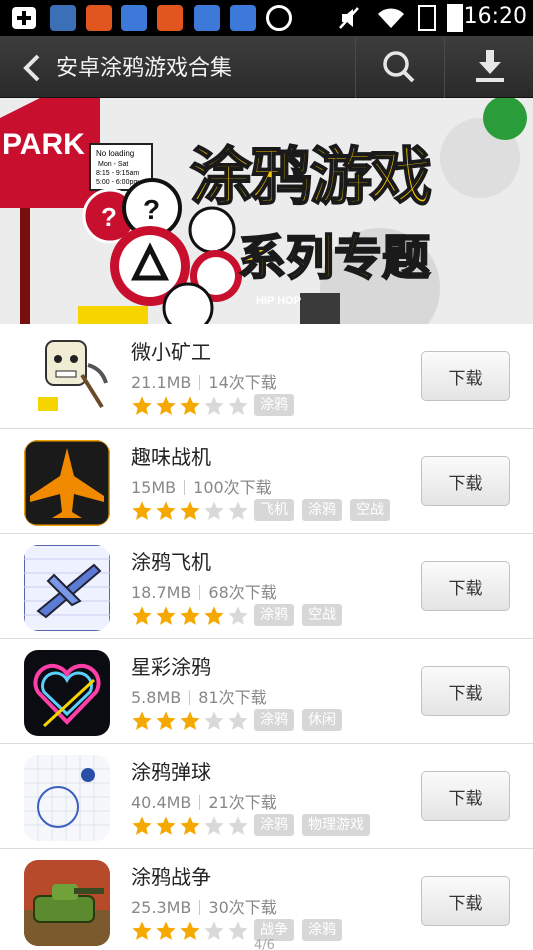 The height and width of the screenshot is (950, 533). What do you see at coordinates (322, 720) in the screenshot?
I see `category-tag: 休闲` at bounding box center [322, 720].